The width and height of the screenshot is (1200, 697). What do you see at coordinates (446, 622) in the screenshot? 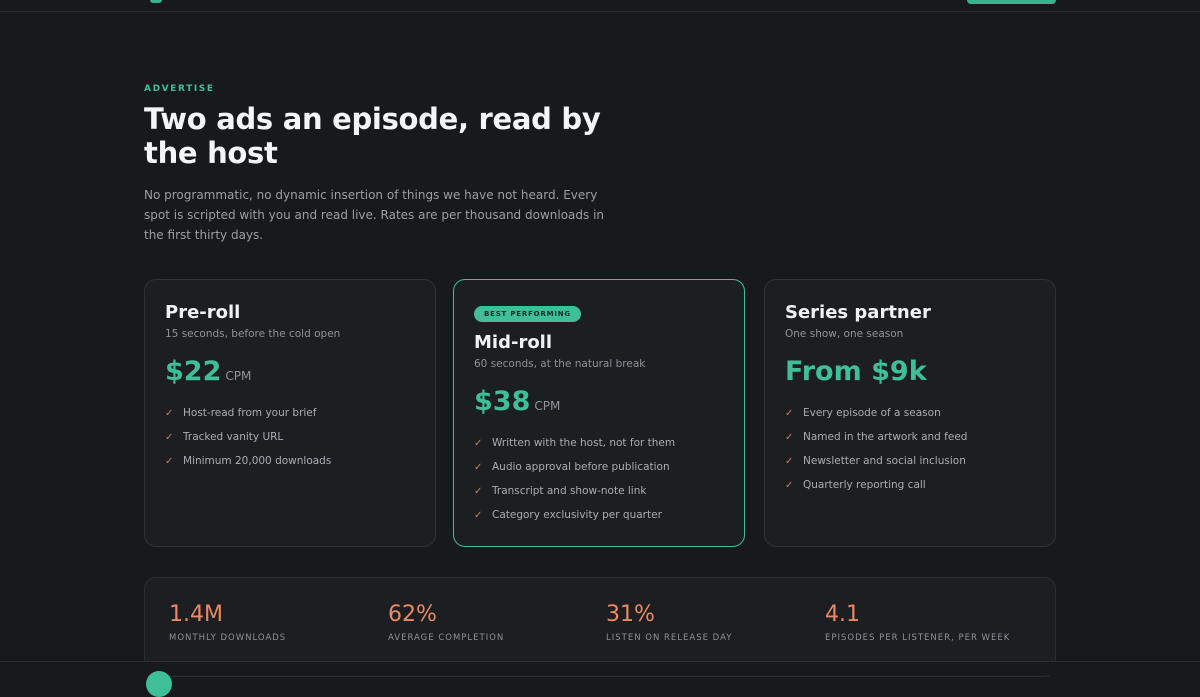
I see `stat-average-completion: 62% AVERAGE COMPLETION` at bounding box center [446, 622].